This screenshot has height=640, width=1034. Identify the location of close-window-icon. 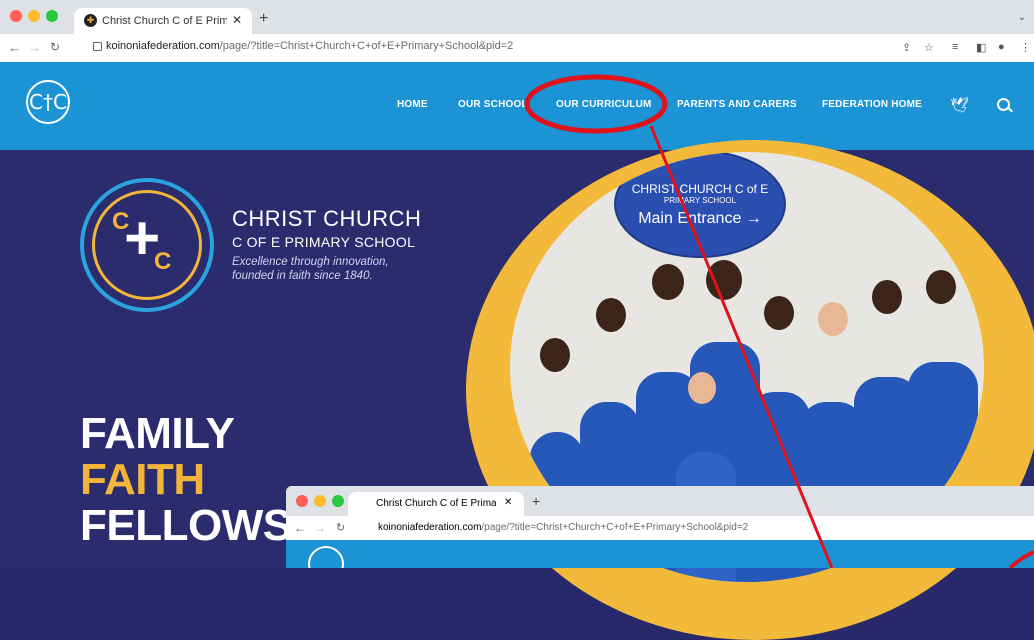
(16, 16).